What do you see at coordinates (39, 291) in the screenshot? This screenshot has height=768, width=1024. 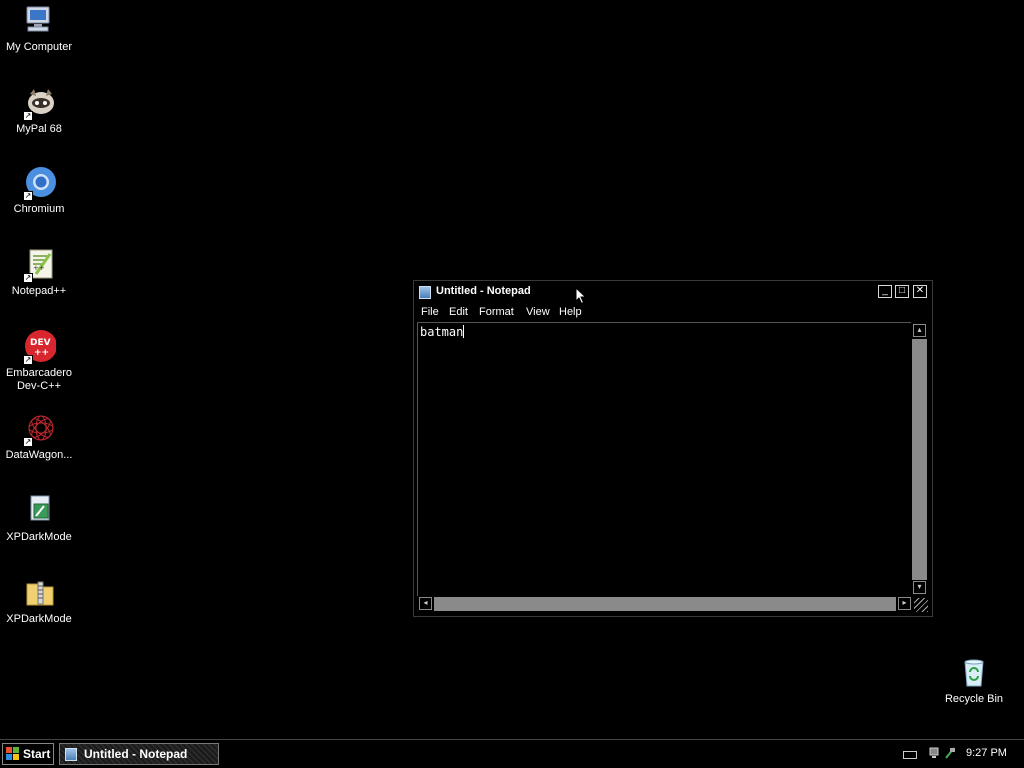 I see `desktop-icon-label: Notepad++` at bounding box center [39, 291].